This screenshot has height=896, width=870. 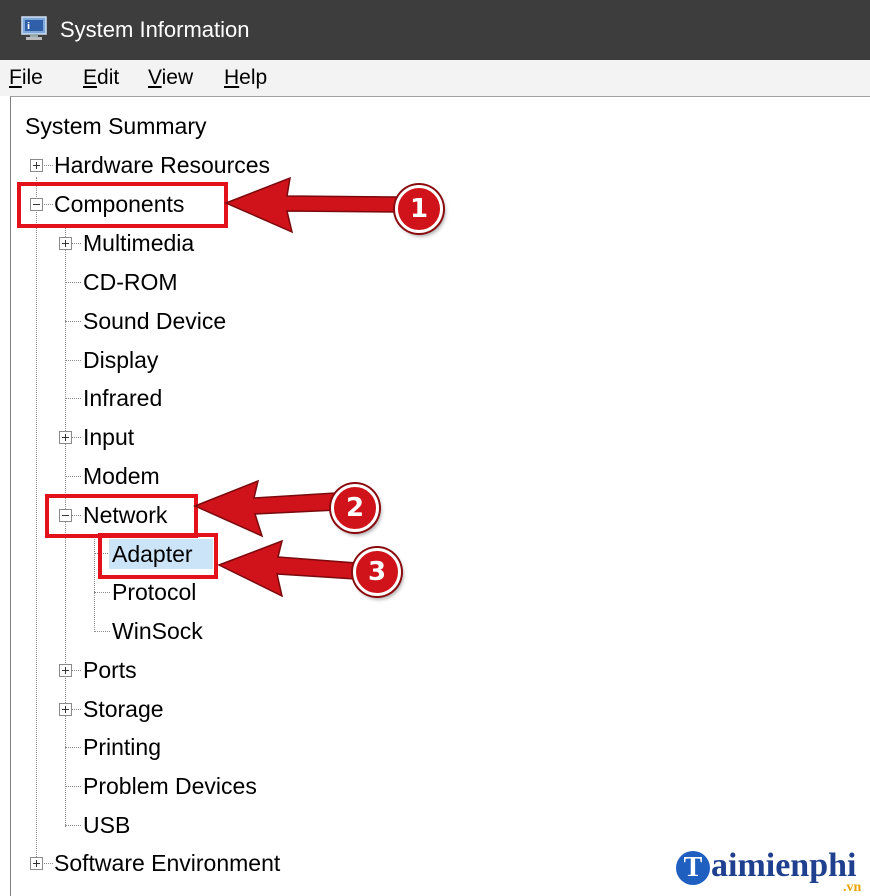 I want to click on menu-view: View, so click(x=170, y=78).